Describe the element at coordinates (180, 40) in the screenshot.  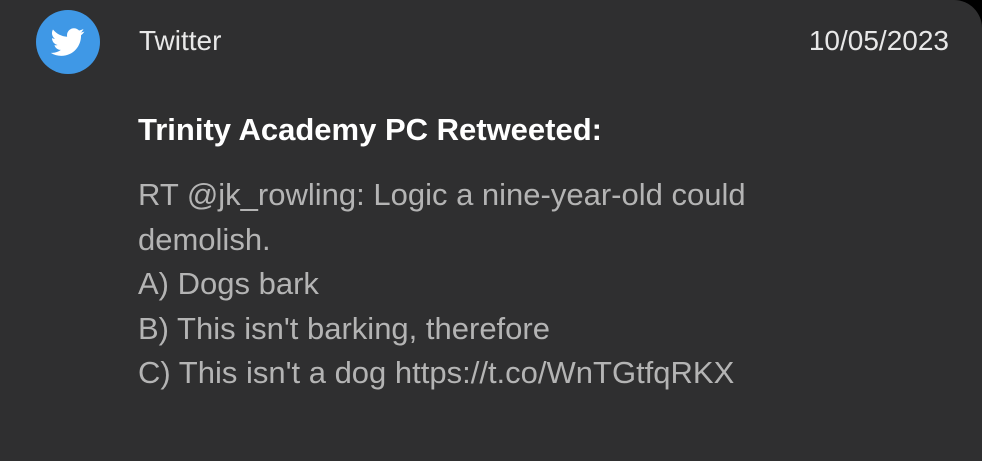
I see `app-name: Twitter` at that location.